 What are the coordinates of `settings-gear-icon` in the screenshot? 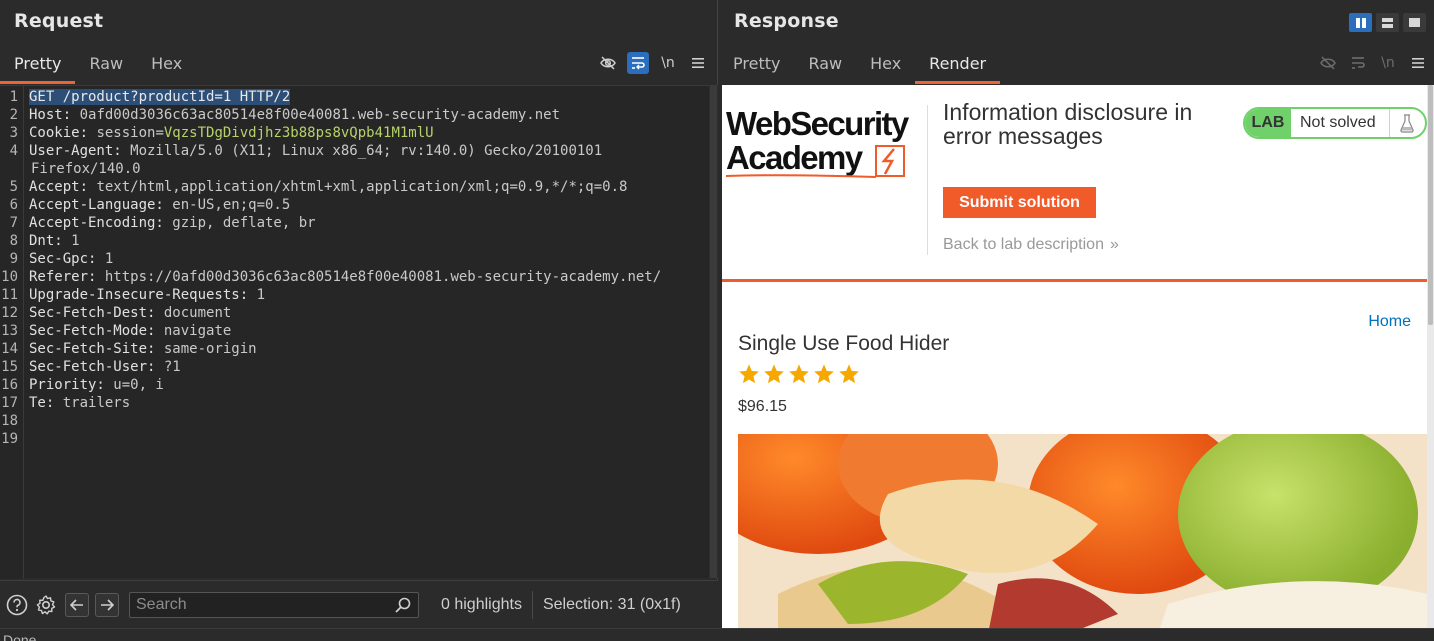 It's located at (46, 605).